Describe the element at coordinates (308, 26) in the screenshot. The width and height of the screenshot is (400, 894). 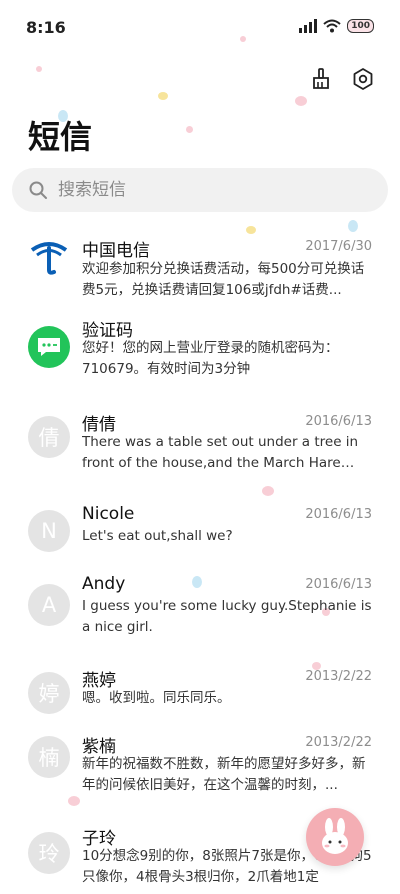
I see `signal-icon` at that location.